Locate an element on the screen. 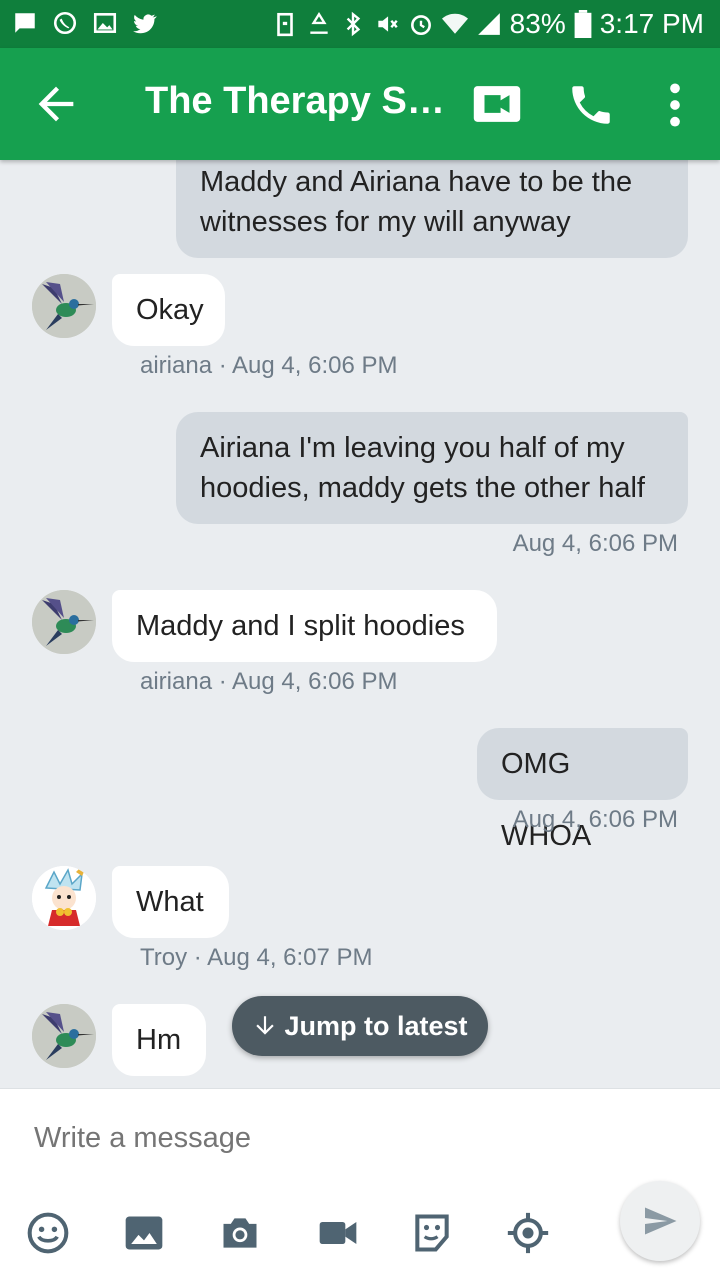 Image resolution: width=720 pixels, height=1281 pixels. message-bubble: What is located at coordinates (170, 902).